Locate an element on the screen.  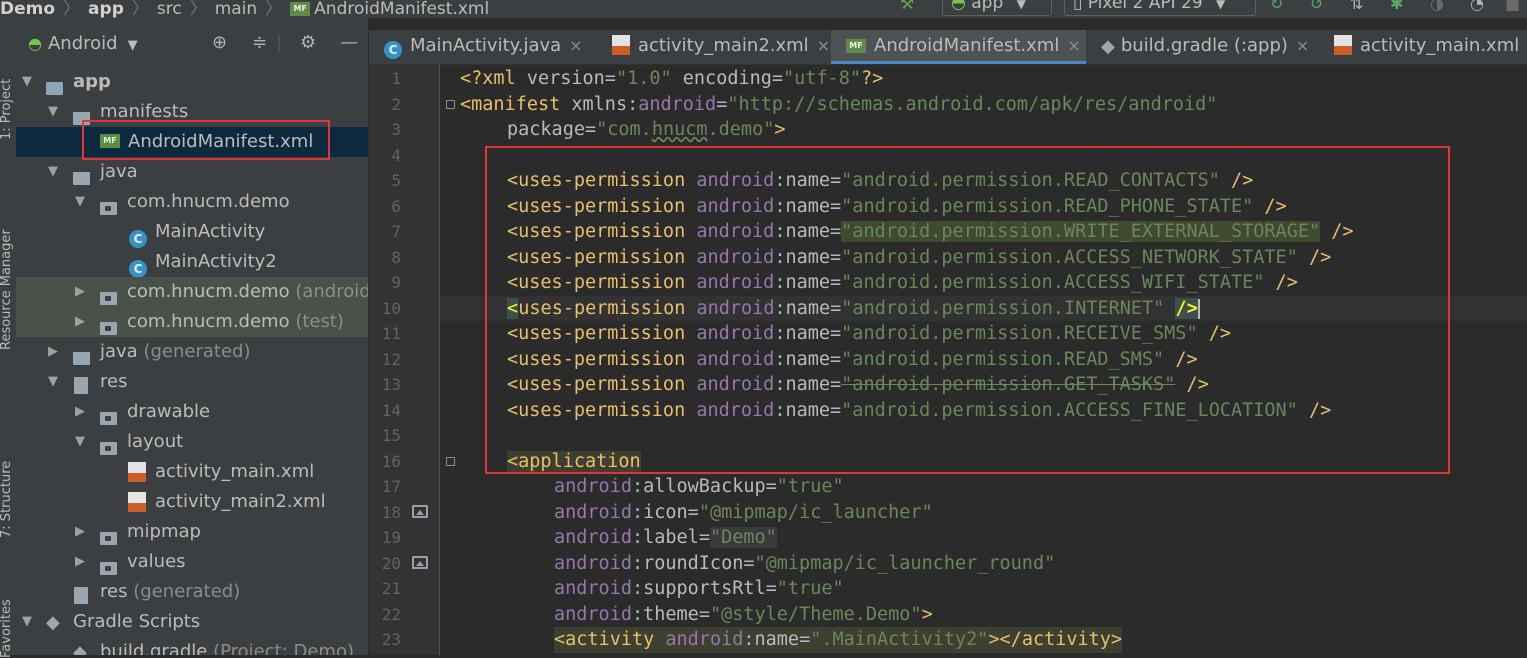
tree-item-activity-main-xml: activity_main.xml is located at coordinates (192, 472).